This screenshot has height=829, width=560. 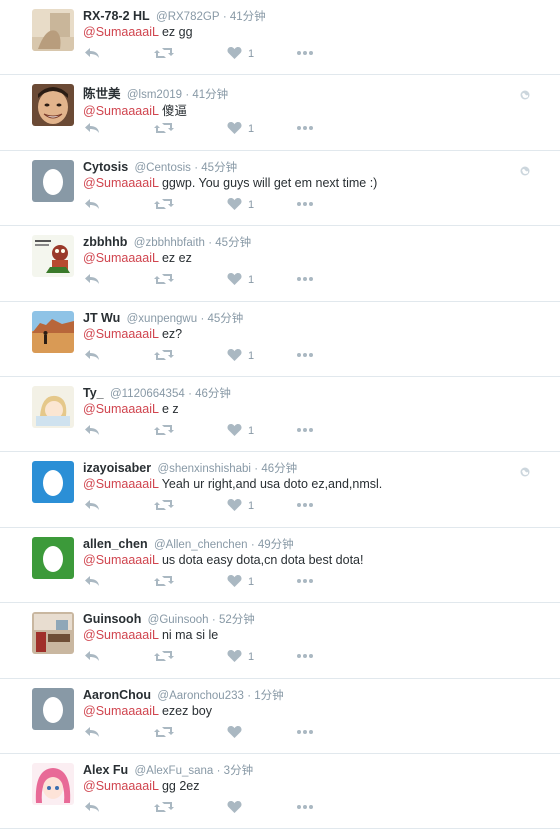 I want to click on display-name: izayoisaber, so click(x=117, y=468).